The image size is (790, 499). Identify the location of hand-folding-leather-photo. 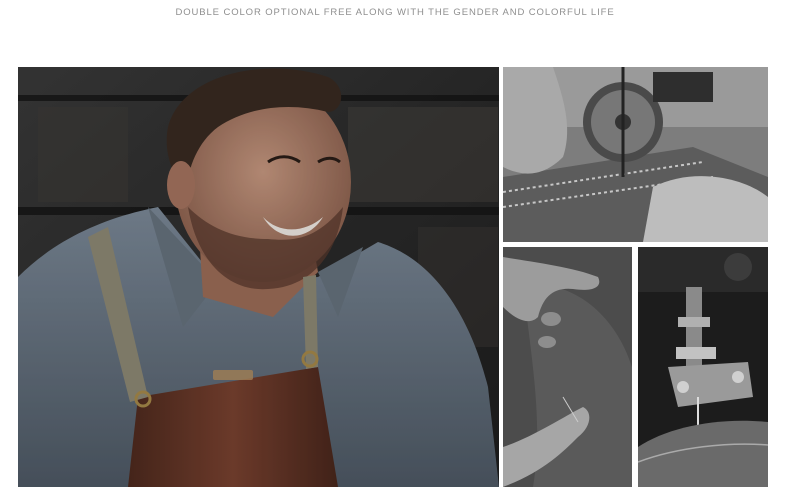
(567, 367).